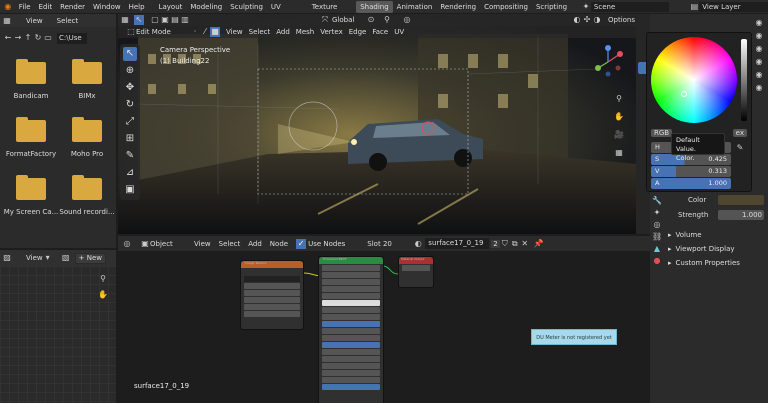  What do you see at coordinates (505, 244) in the screenshot?
I see `fake-user-icon: ⛉` at bounding box center [505, 244].